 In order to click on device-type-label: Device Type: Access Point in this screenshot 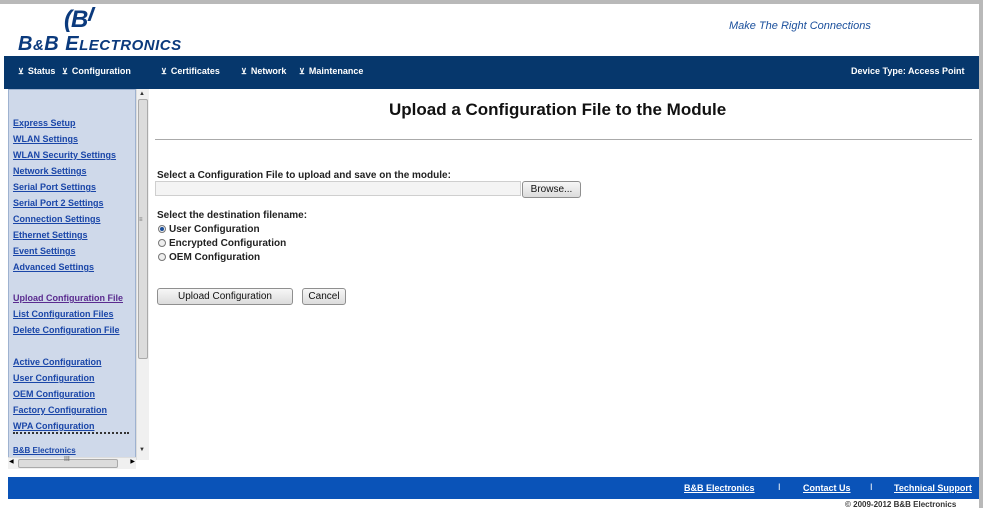, I will do `click(908, 71)`.